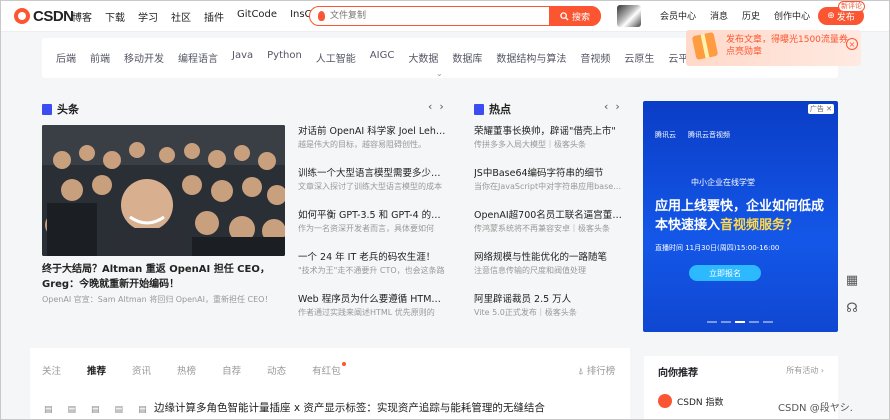 The image size is (890, 420). What do you see at coordinates (242, 57) in the screenshot?
I see `category-java: Java` at bounding box center [242, 57].